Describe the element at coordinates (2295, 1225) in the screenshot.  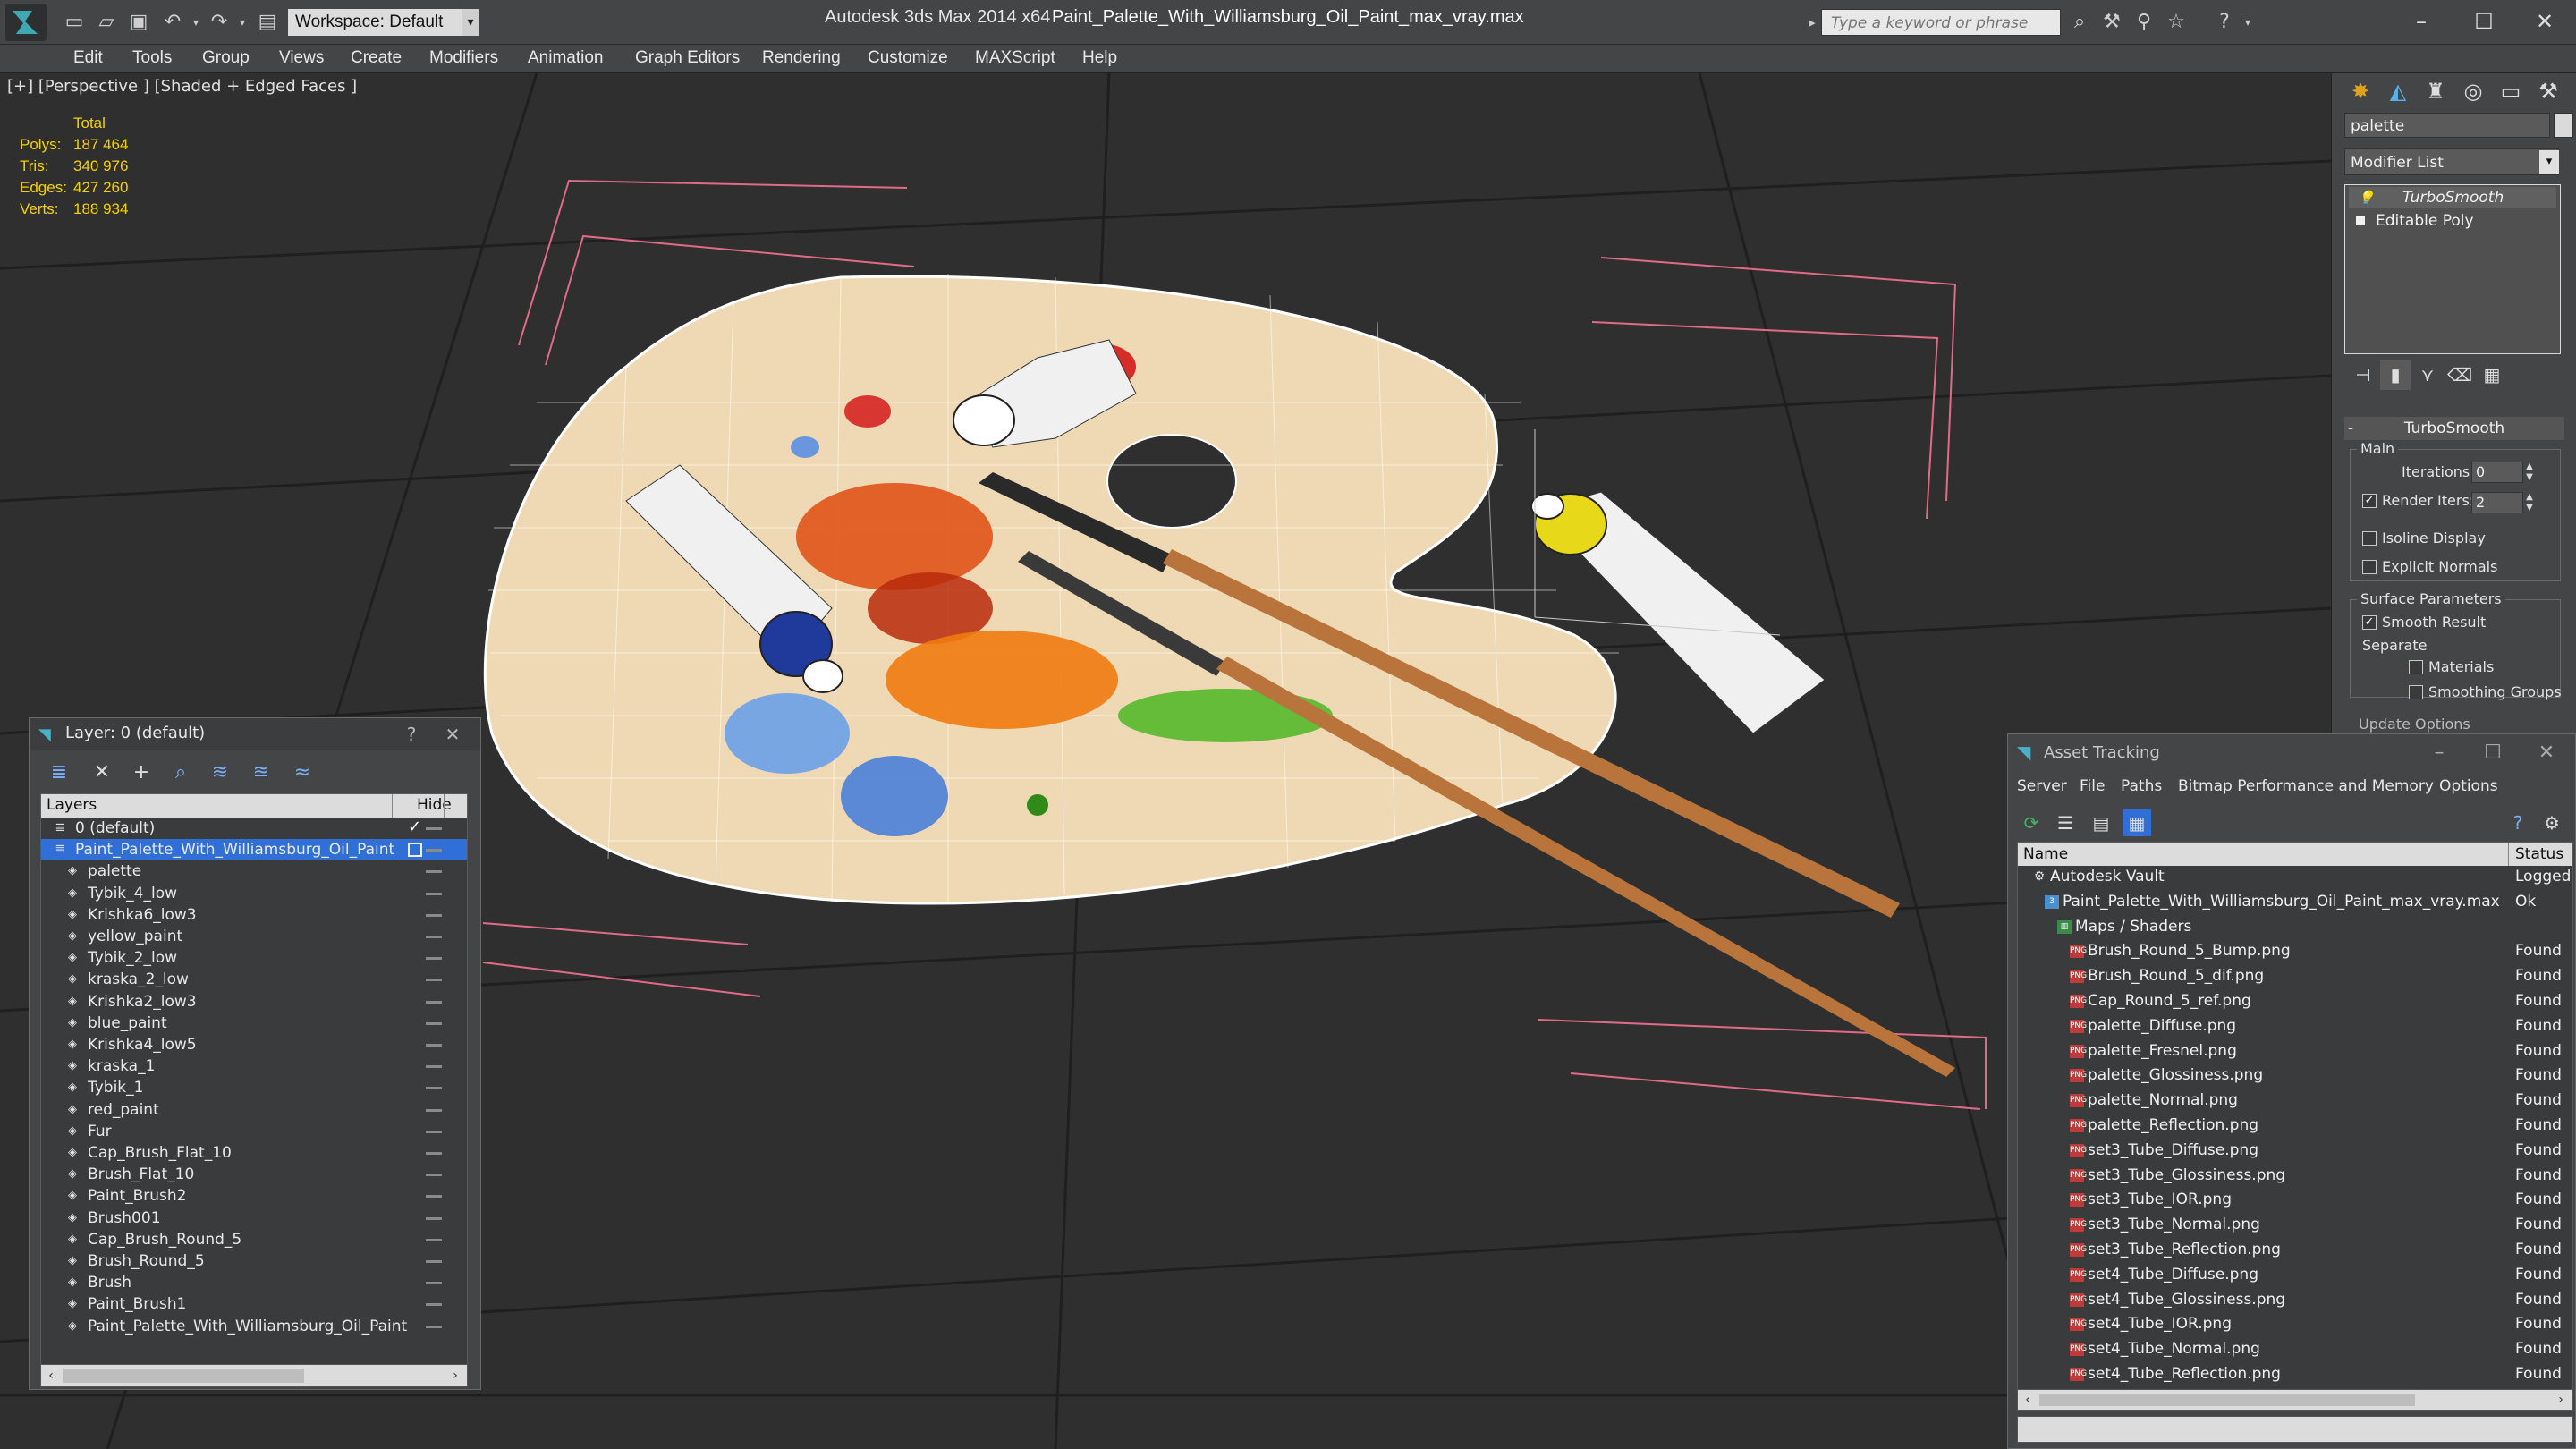
I see `asset-row: PNG set3_Tube_Normal.png Found` at that location.